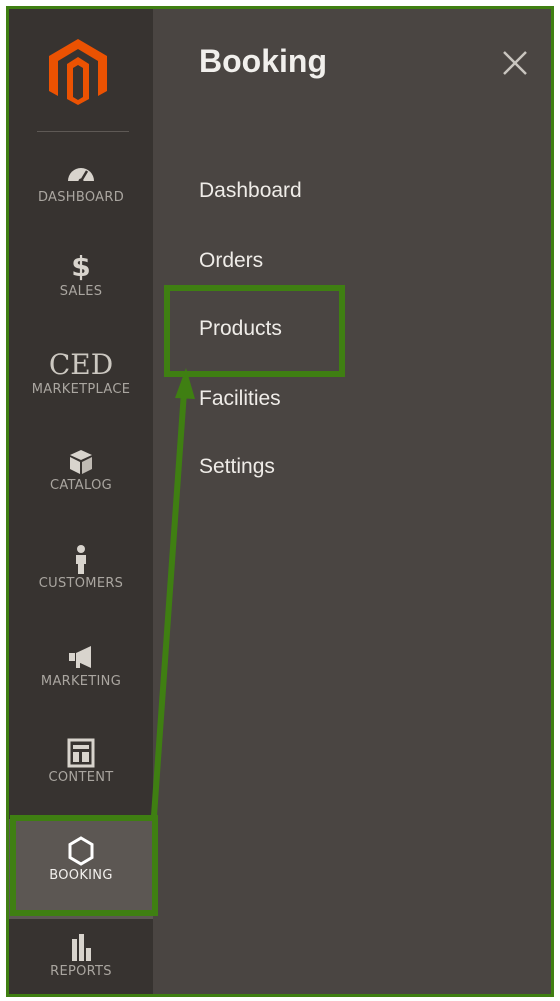  What do you see at coordinates (83, 131) in the screenshot?
I see `logo-divider` at bounding box center [83, 131].